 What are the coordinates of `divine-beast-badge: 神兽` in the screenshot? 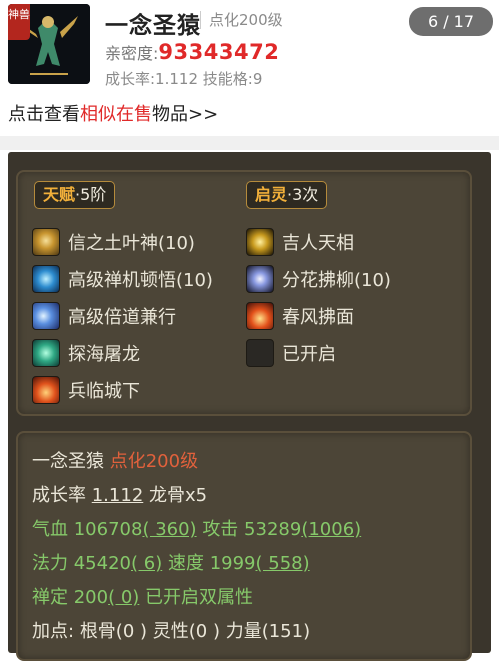 It's located at (19, 22).